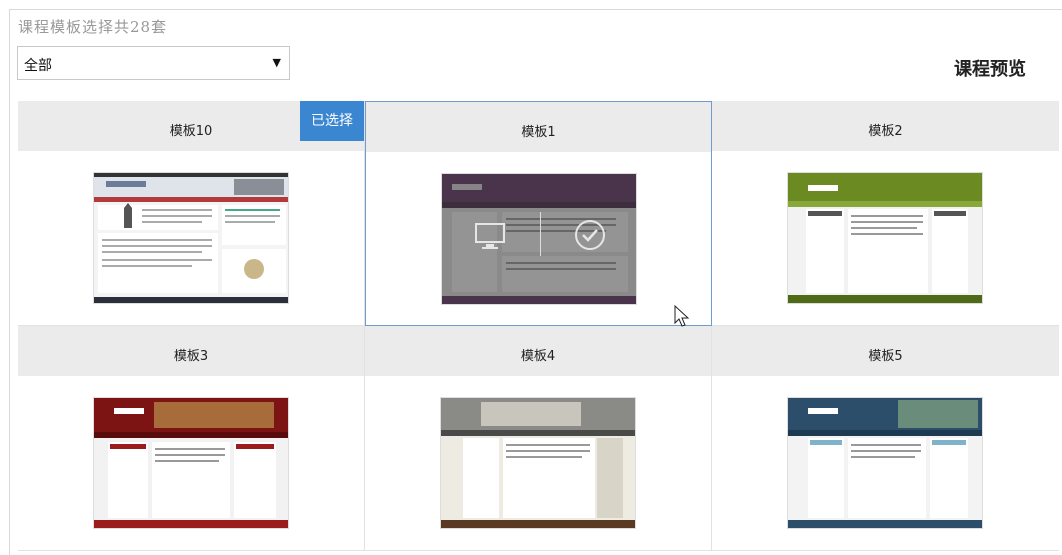 This screenshot has width=1062, height=555. I want to click on template-card: 模板3, so click(191, 438).